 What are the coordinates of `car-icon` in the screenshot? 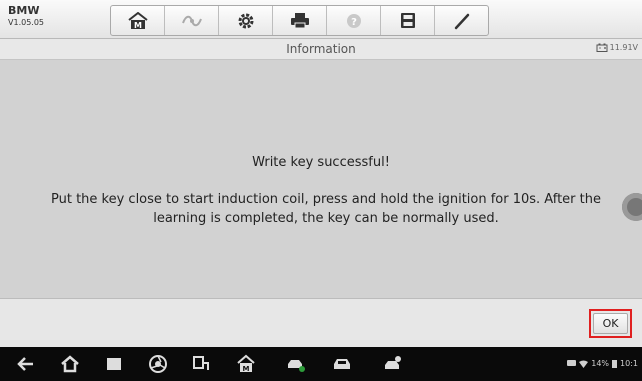 It's located at (342, 364).